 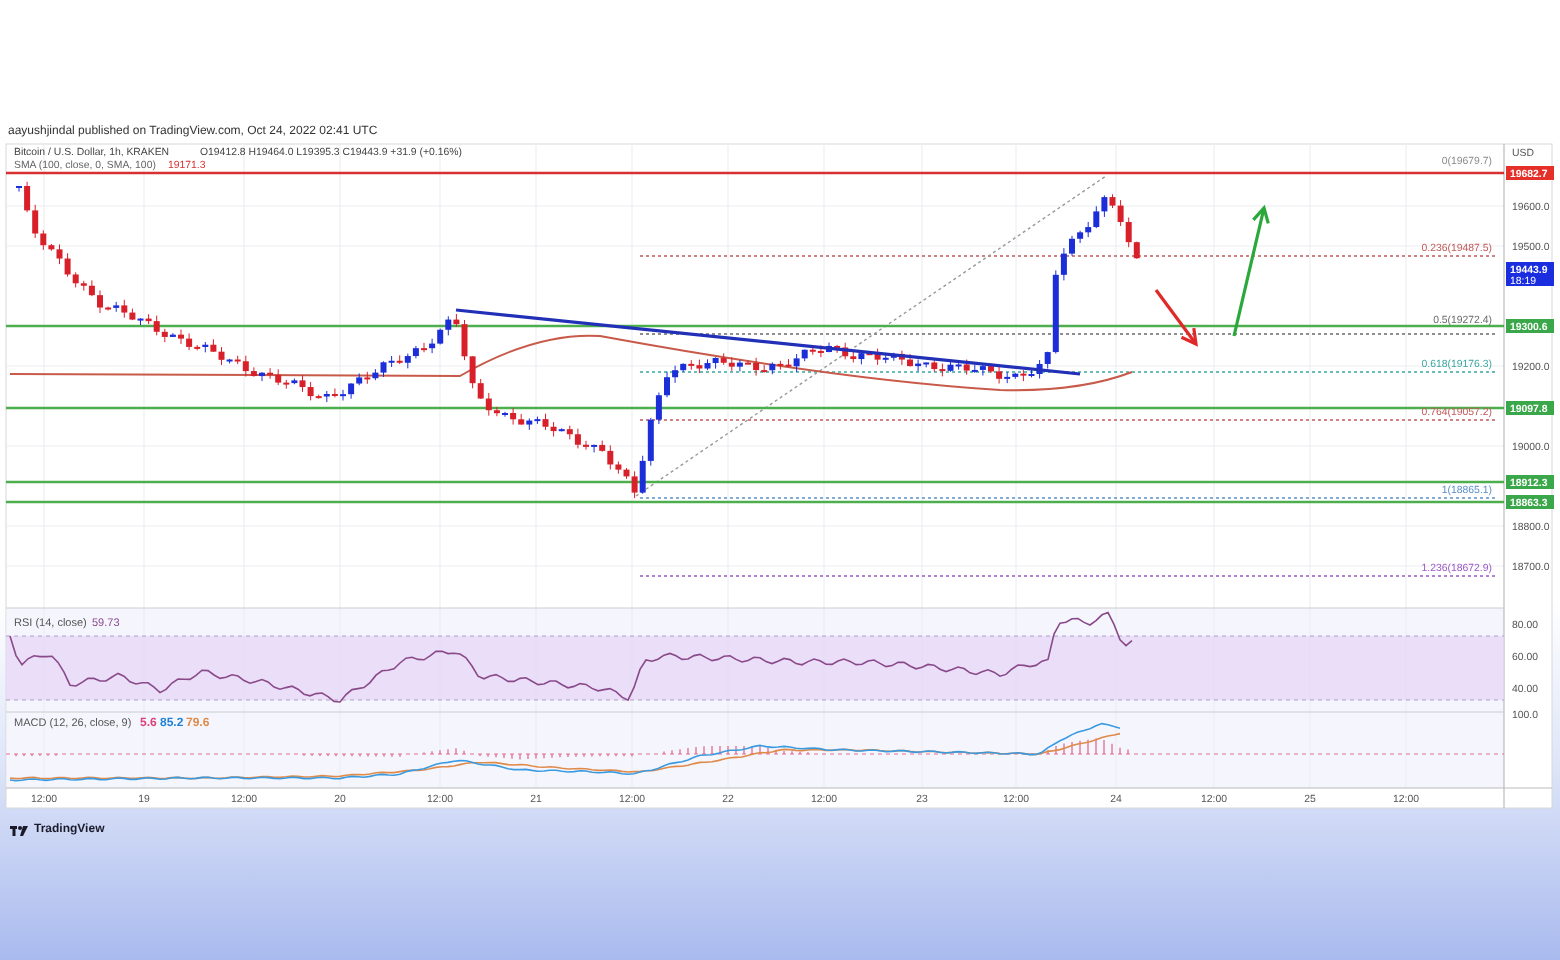 What do you see at coordinates (19, 830) in the screenshot?
I see `brand-logo-icon` at bounding box center [19, 830].